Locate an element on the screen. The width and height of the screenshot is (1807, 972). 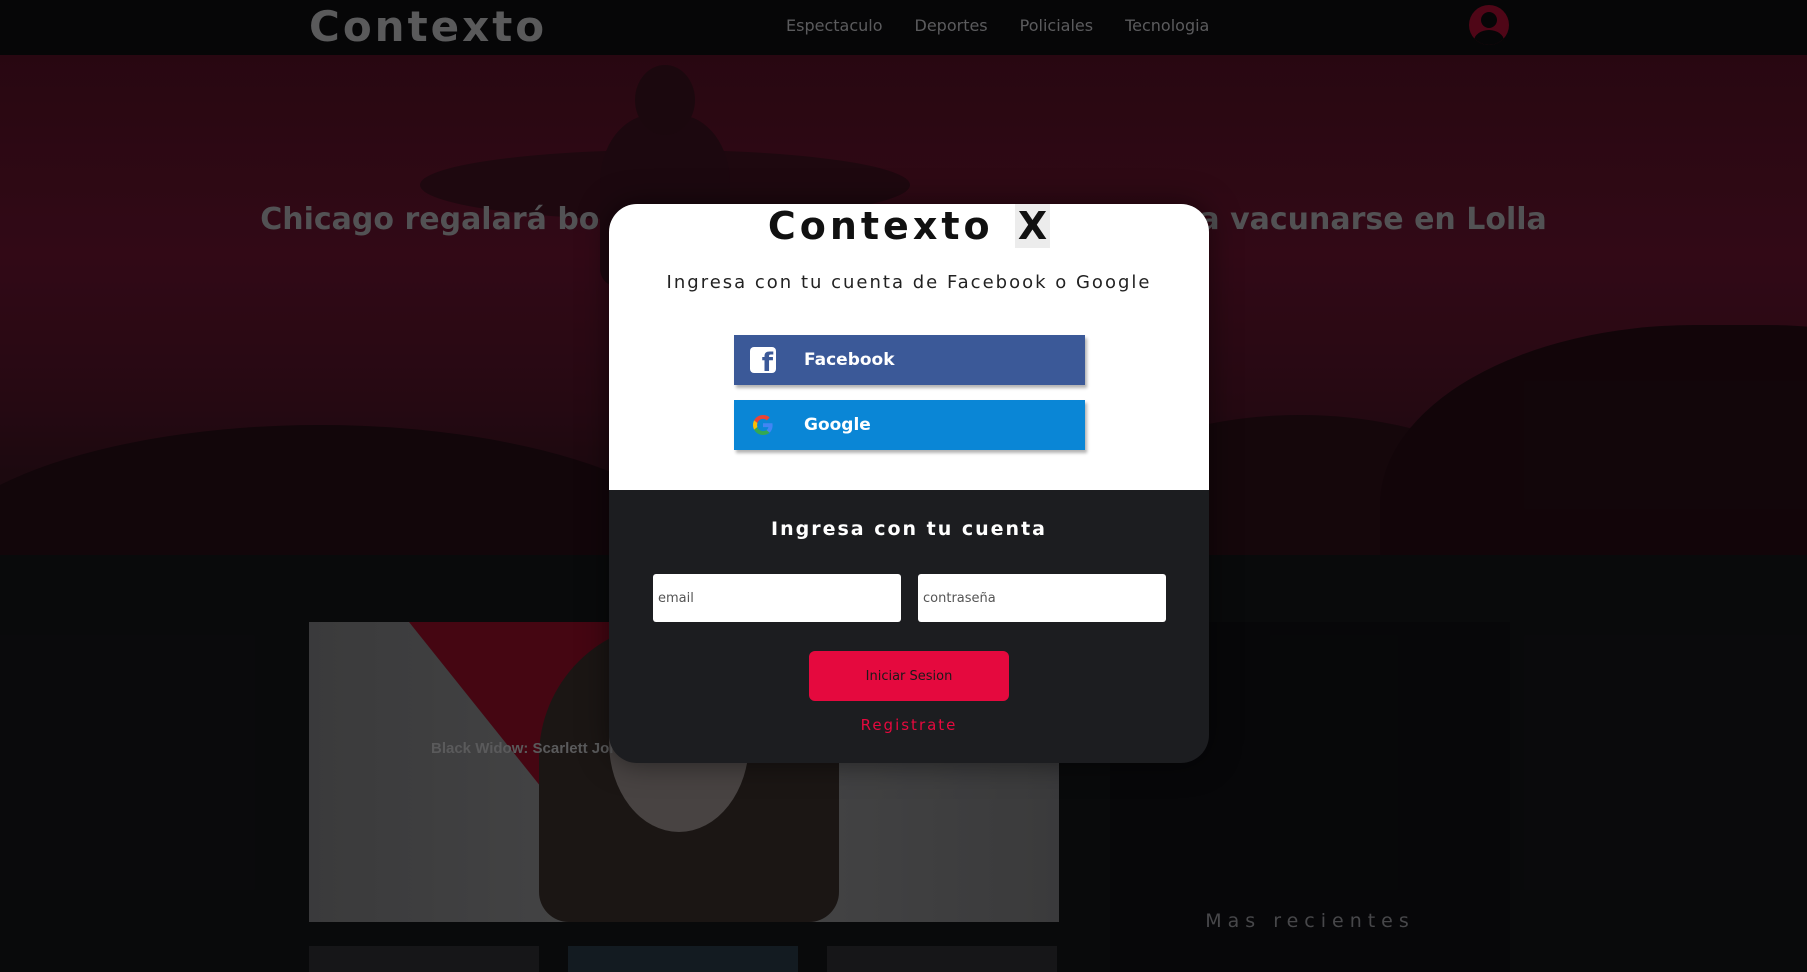
google-icon-box is located at coordinates (763, 425).